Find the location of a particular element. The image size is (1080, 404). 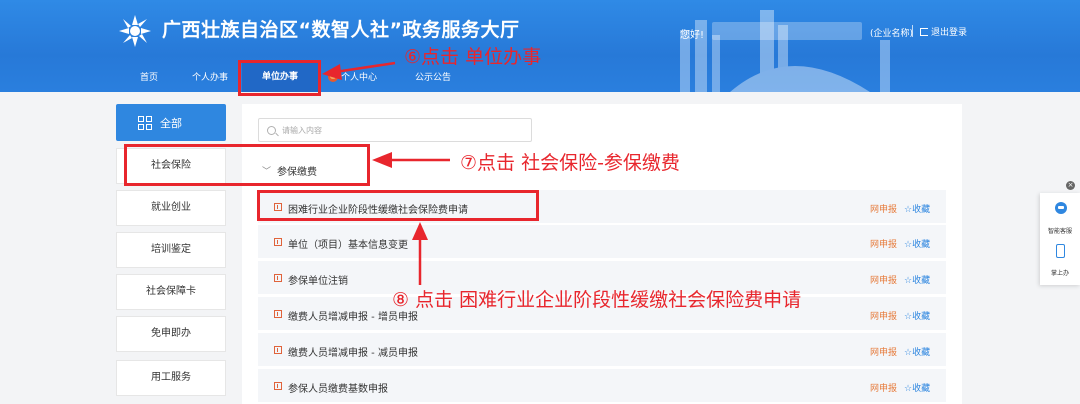

service-row: 缴费人员增减申报 - 减员申报 网申报 ☆收藏 is located at coordinates (602, 350).